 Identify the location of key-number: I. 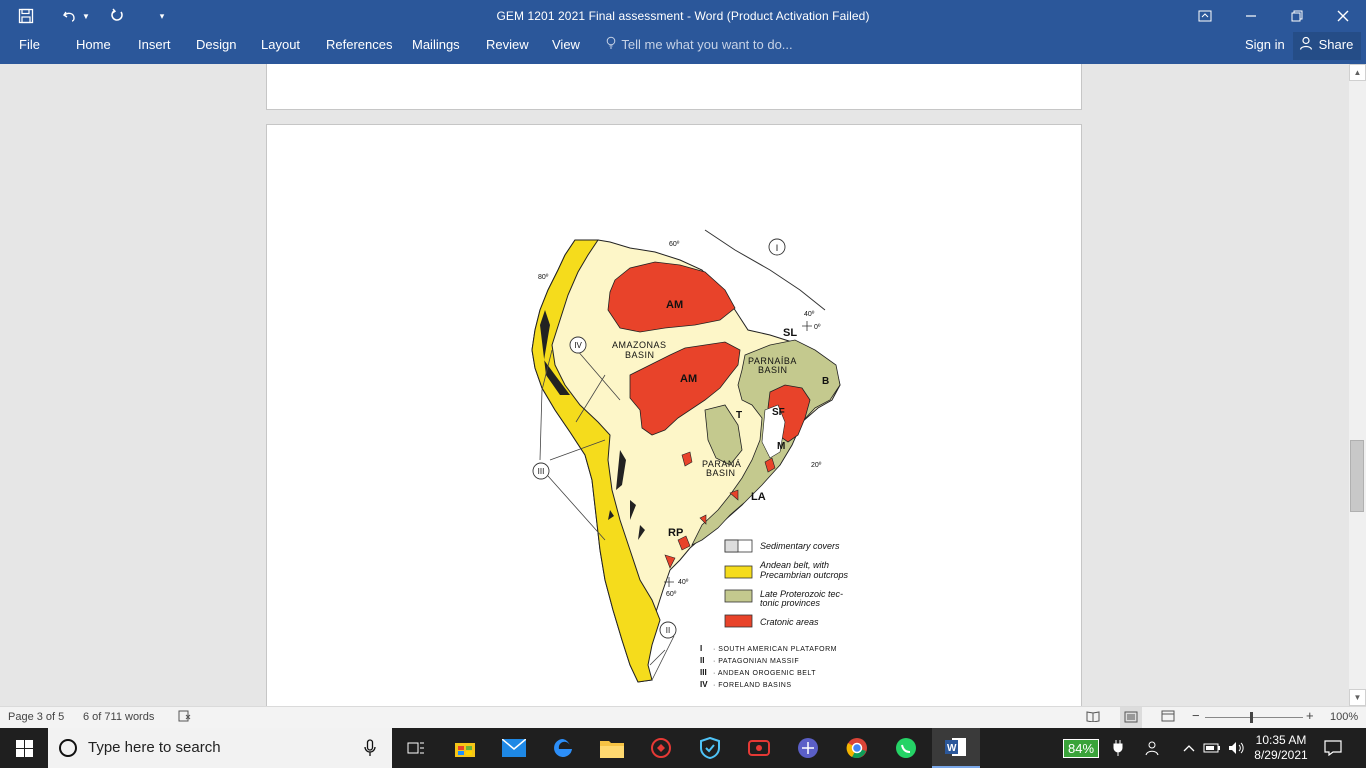
(701, 648).